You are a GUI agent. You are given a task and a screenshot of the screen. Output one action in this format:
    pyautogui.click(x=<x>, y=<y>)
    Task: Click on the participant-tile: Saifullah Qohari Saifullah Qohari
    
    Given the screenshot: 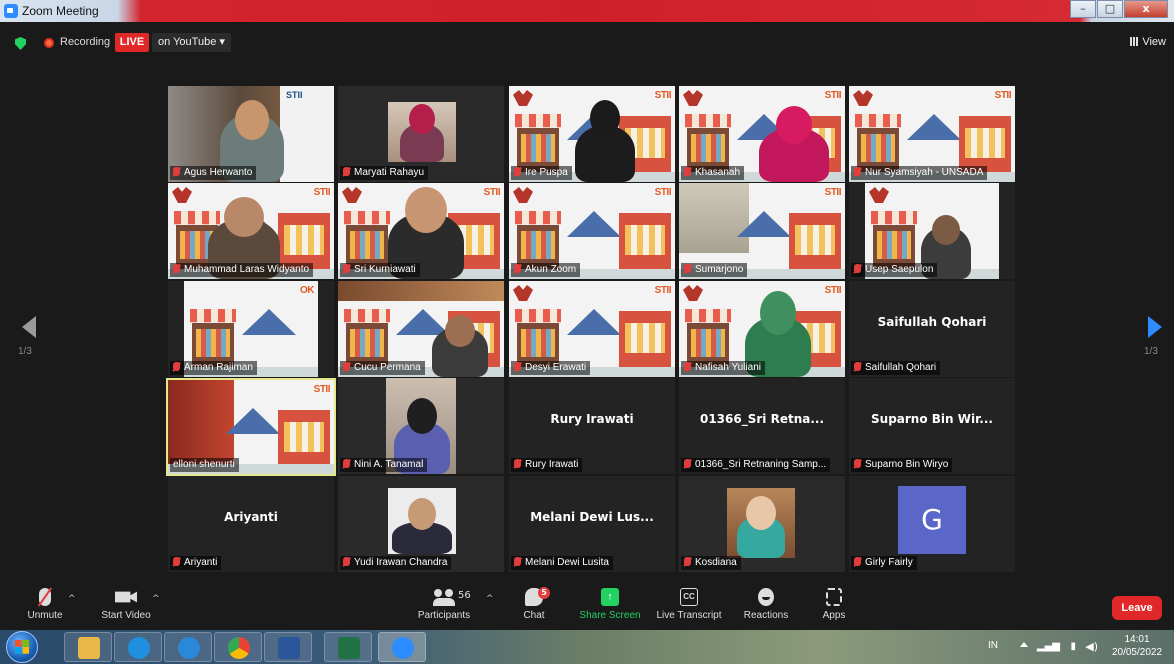 What is the action you would take?
    pyautogui.click(x=932, y=329)
    